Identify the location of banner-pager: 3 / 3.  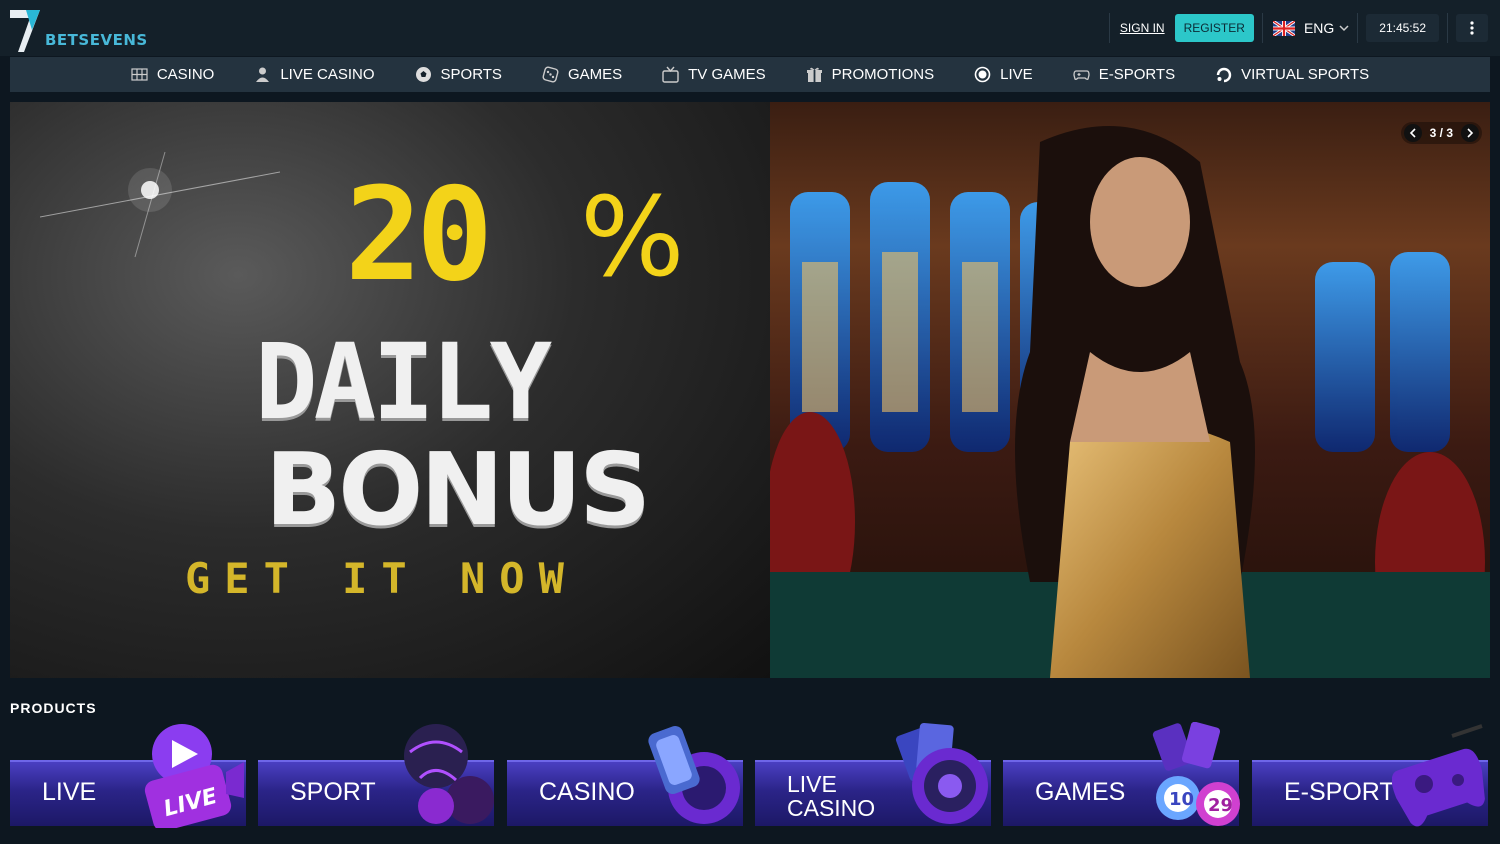
(1441, 133).